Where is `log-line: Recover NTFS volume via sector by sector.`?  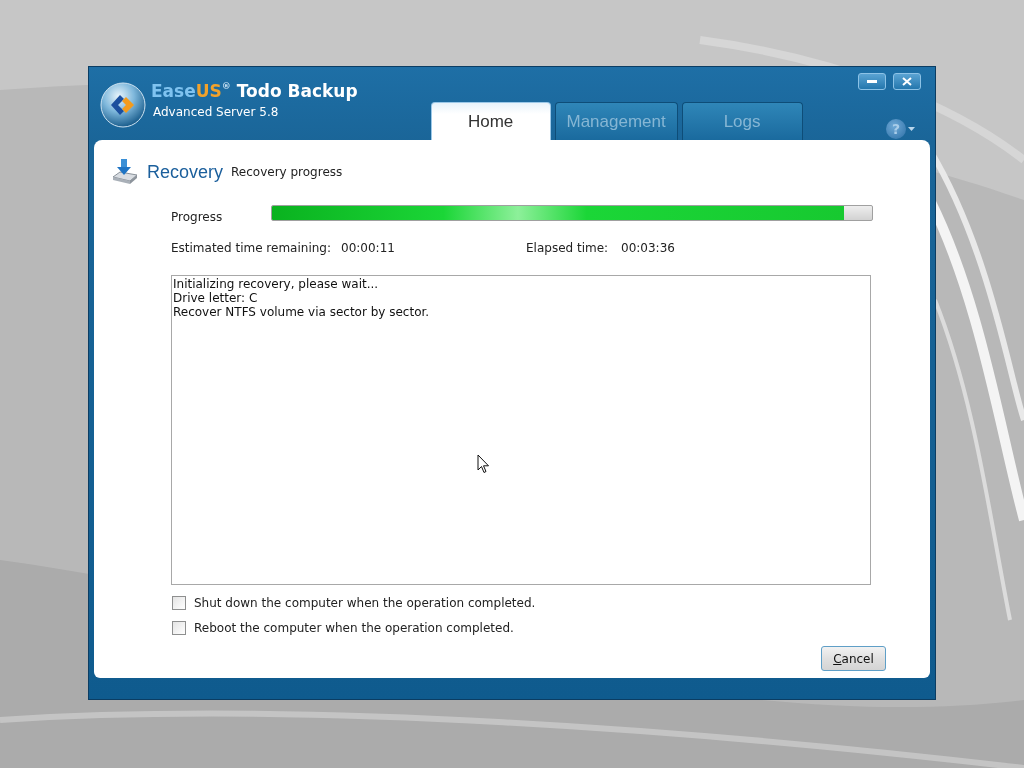 log-line: Recover NTFS volume via sector by sector. is located at coordinates (301, 312).